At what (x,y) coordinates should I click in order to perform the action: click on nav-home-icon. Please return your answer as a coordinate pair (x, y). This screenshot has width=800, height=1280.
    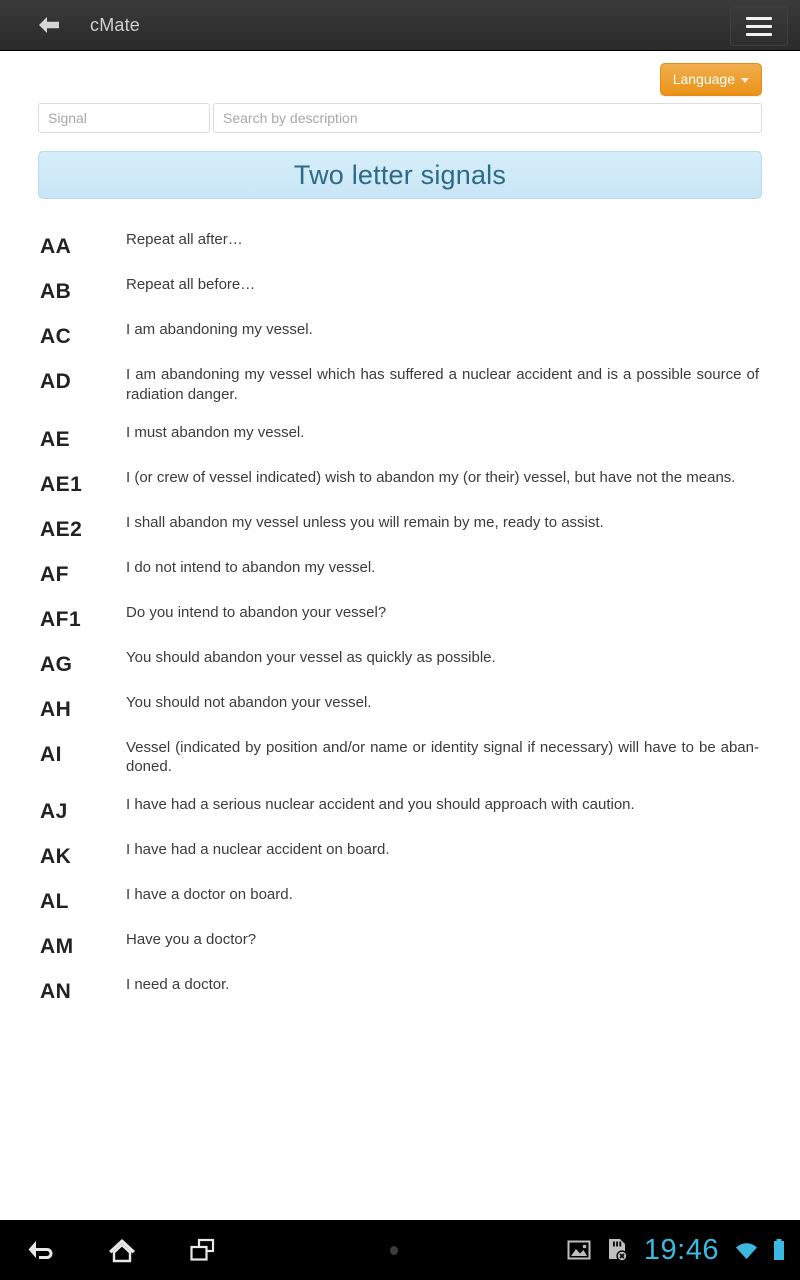
    Looking at the image, I should click on (122, 1250).